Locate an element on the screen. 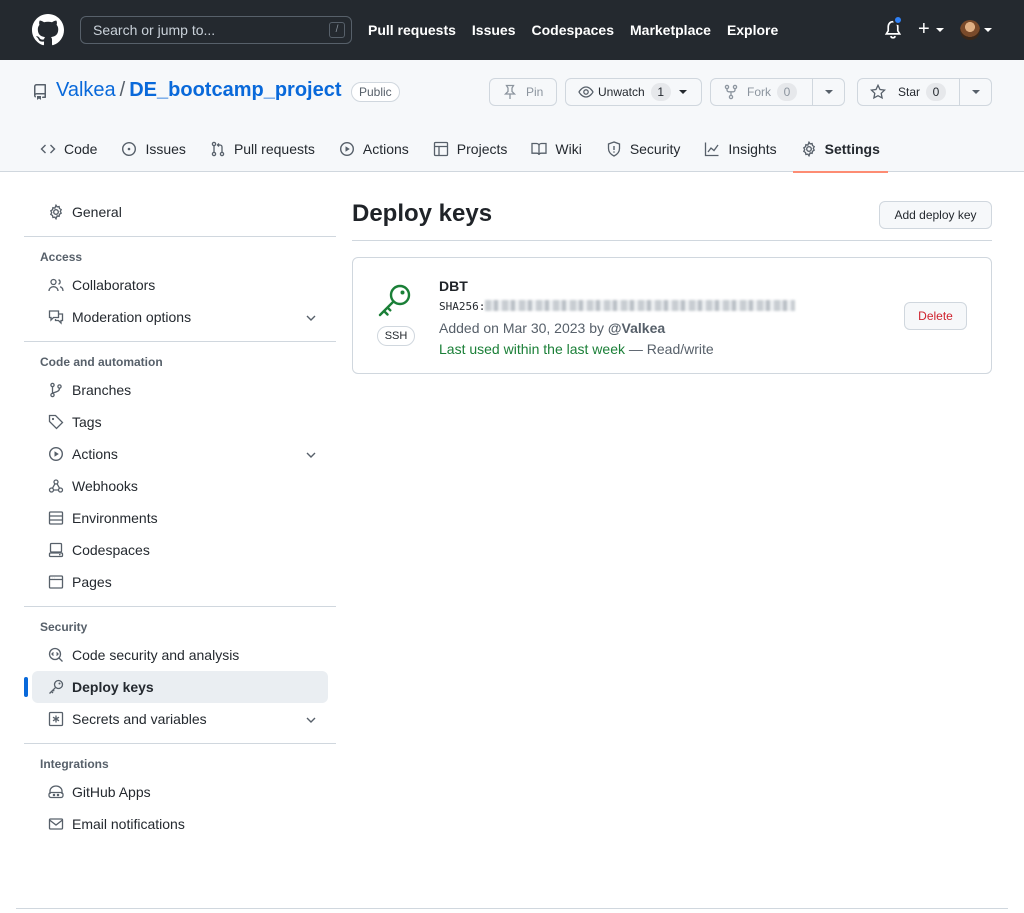 This screenshot has height=913, width=1024. sidebar-item-code-security: Code security and analysis is located at coordinates (180, 655).